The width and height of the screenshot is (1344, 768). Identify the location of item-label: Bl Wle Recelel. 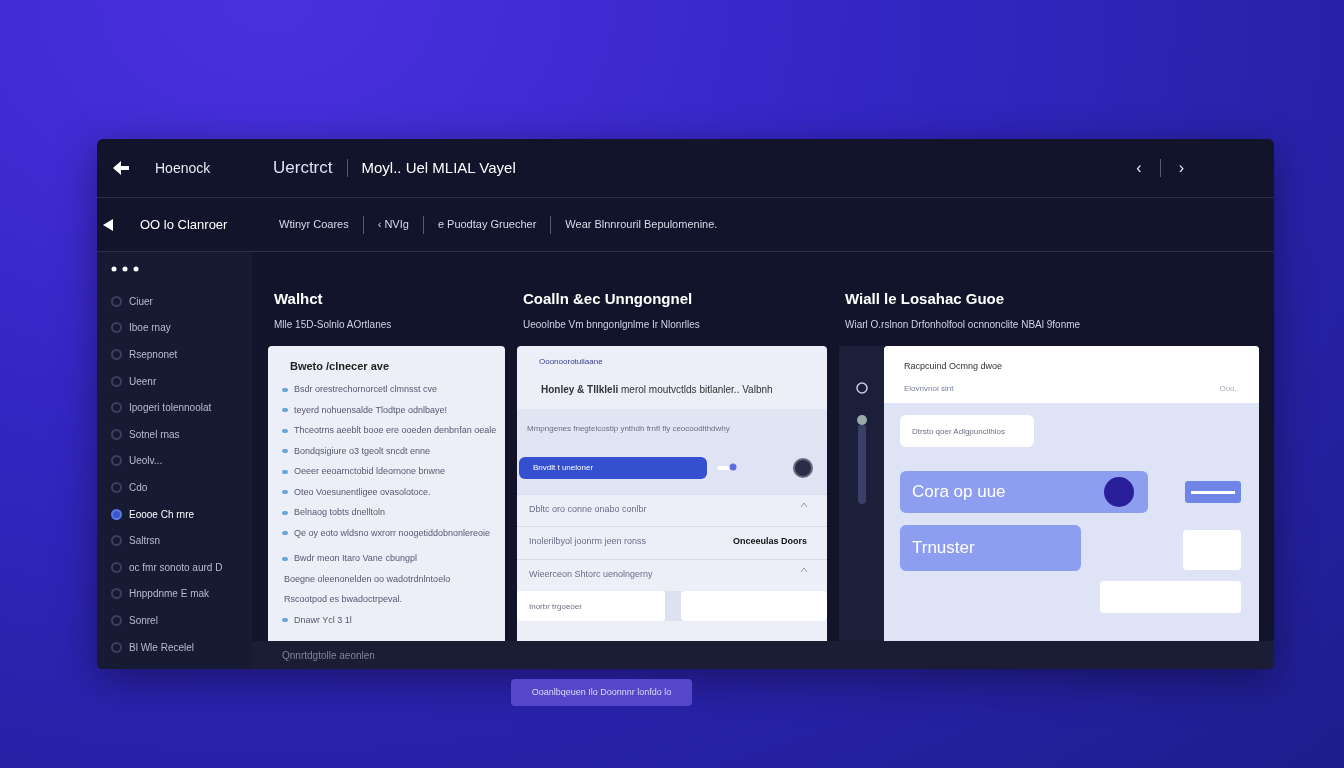
(162, 647).